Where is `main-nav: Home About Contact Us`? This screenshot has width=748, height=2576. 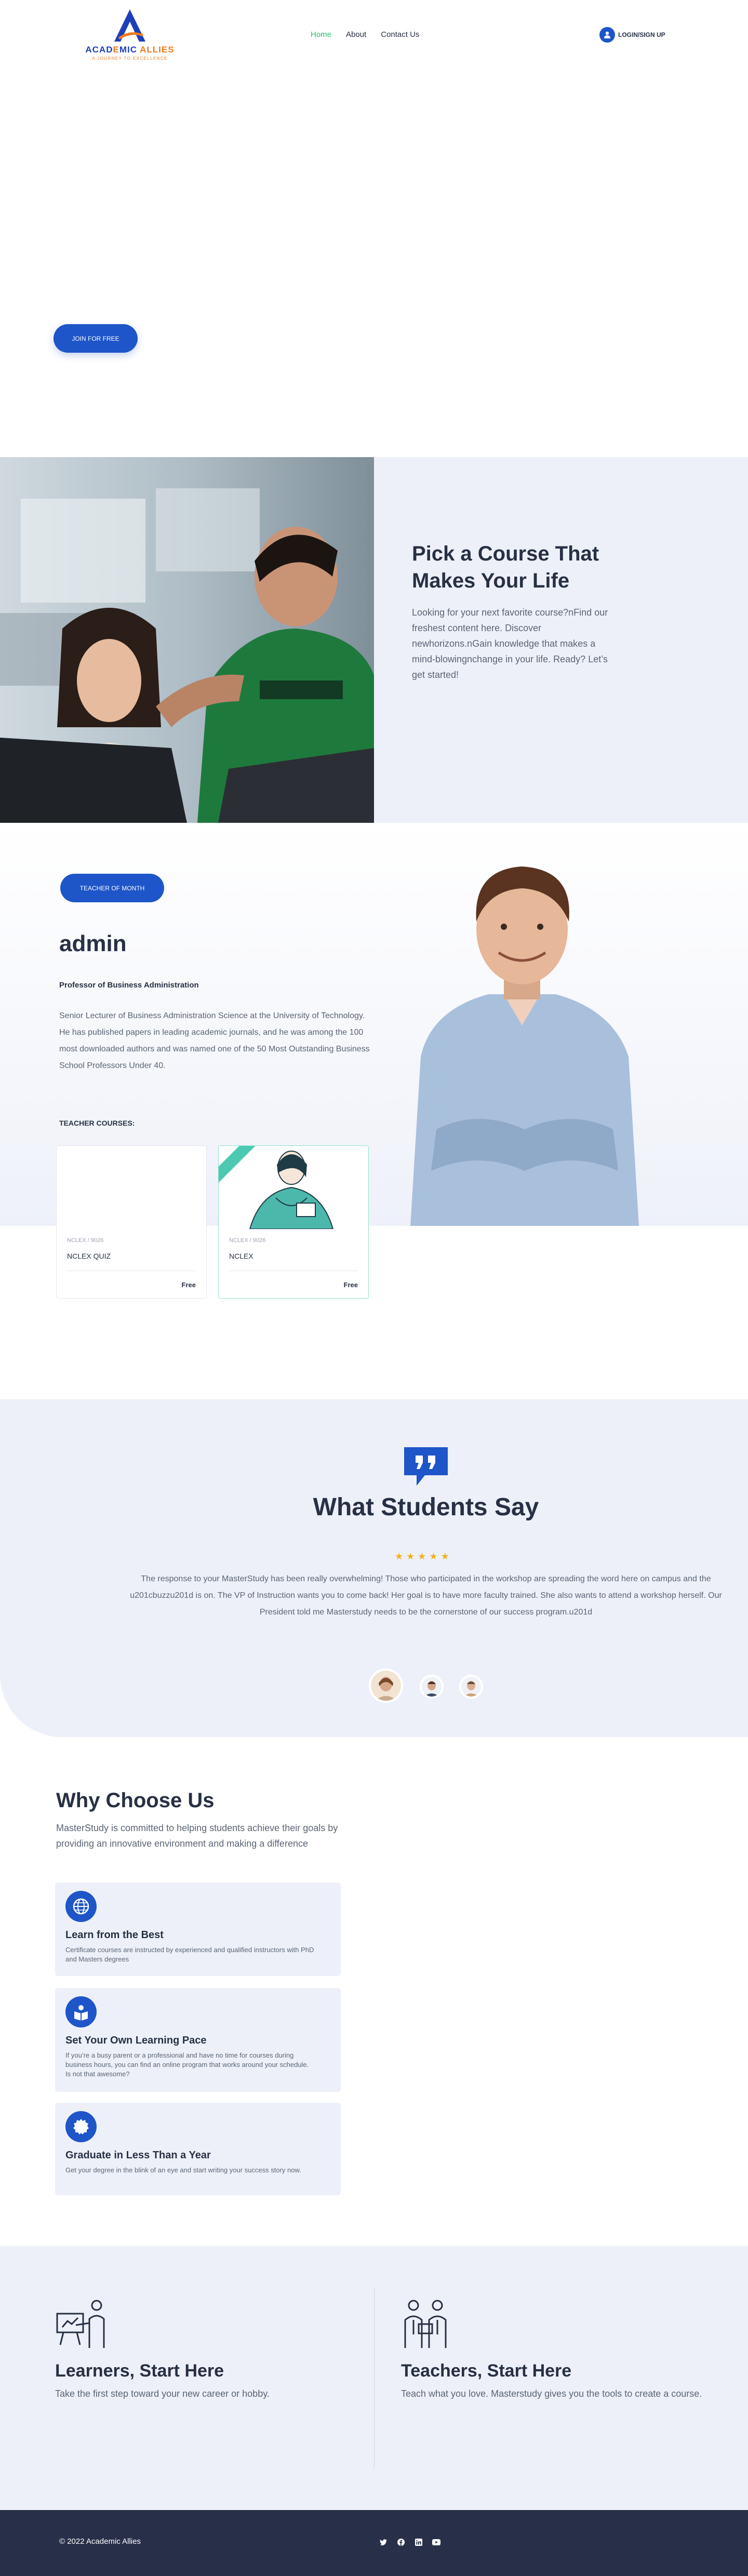
main-nav: Home About Contact Us is located at coordinates (365, 34).